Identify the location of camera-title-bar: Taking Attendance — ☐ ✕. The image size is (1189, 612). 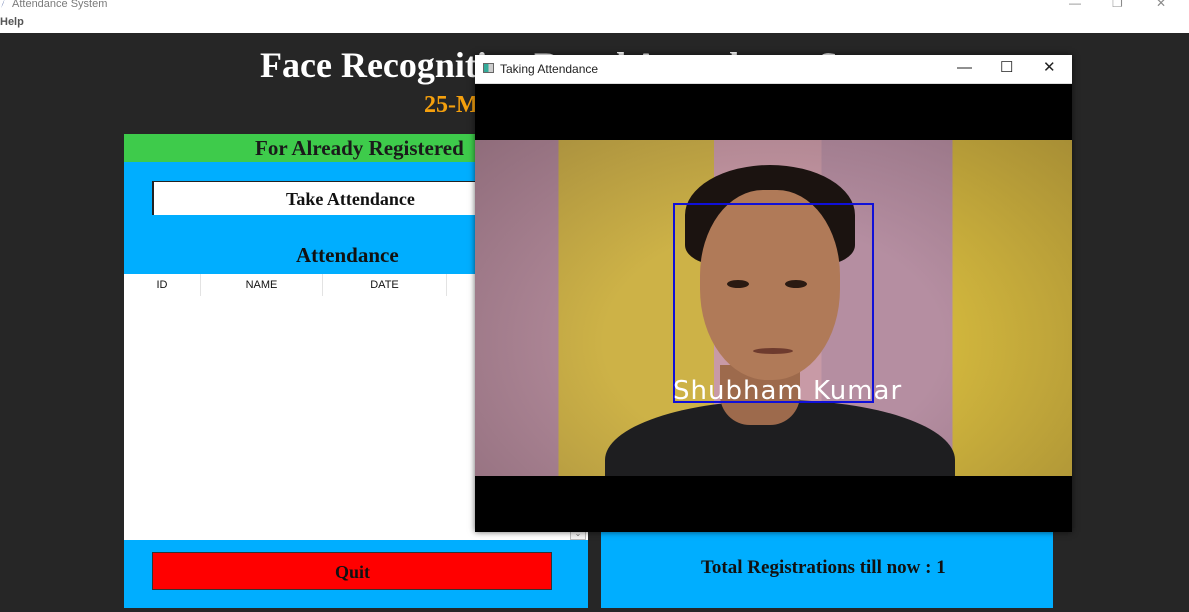
(773, 69).